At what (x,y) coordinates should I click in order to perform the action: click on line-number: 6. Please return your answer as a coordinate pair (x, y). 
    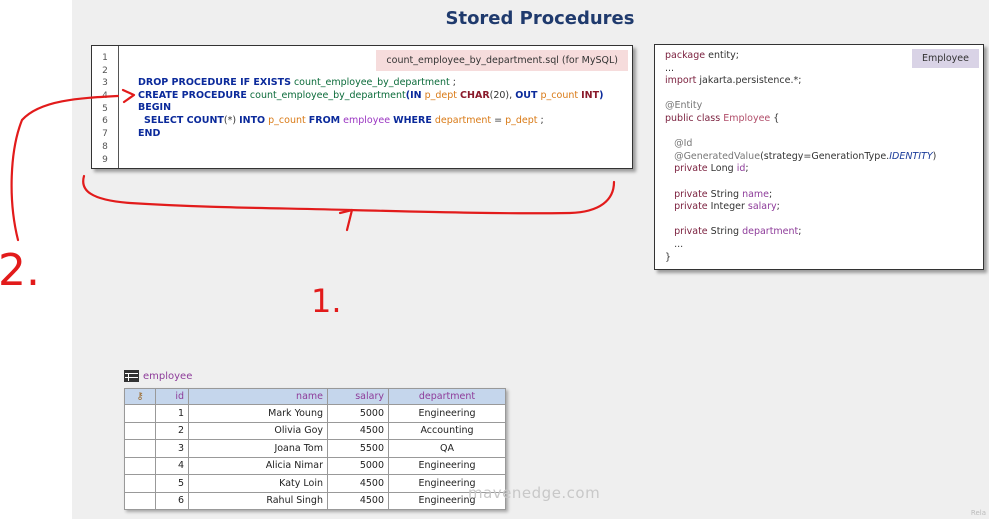
    Looking at the image, I should click on (105, 121).